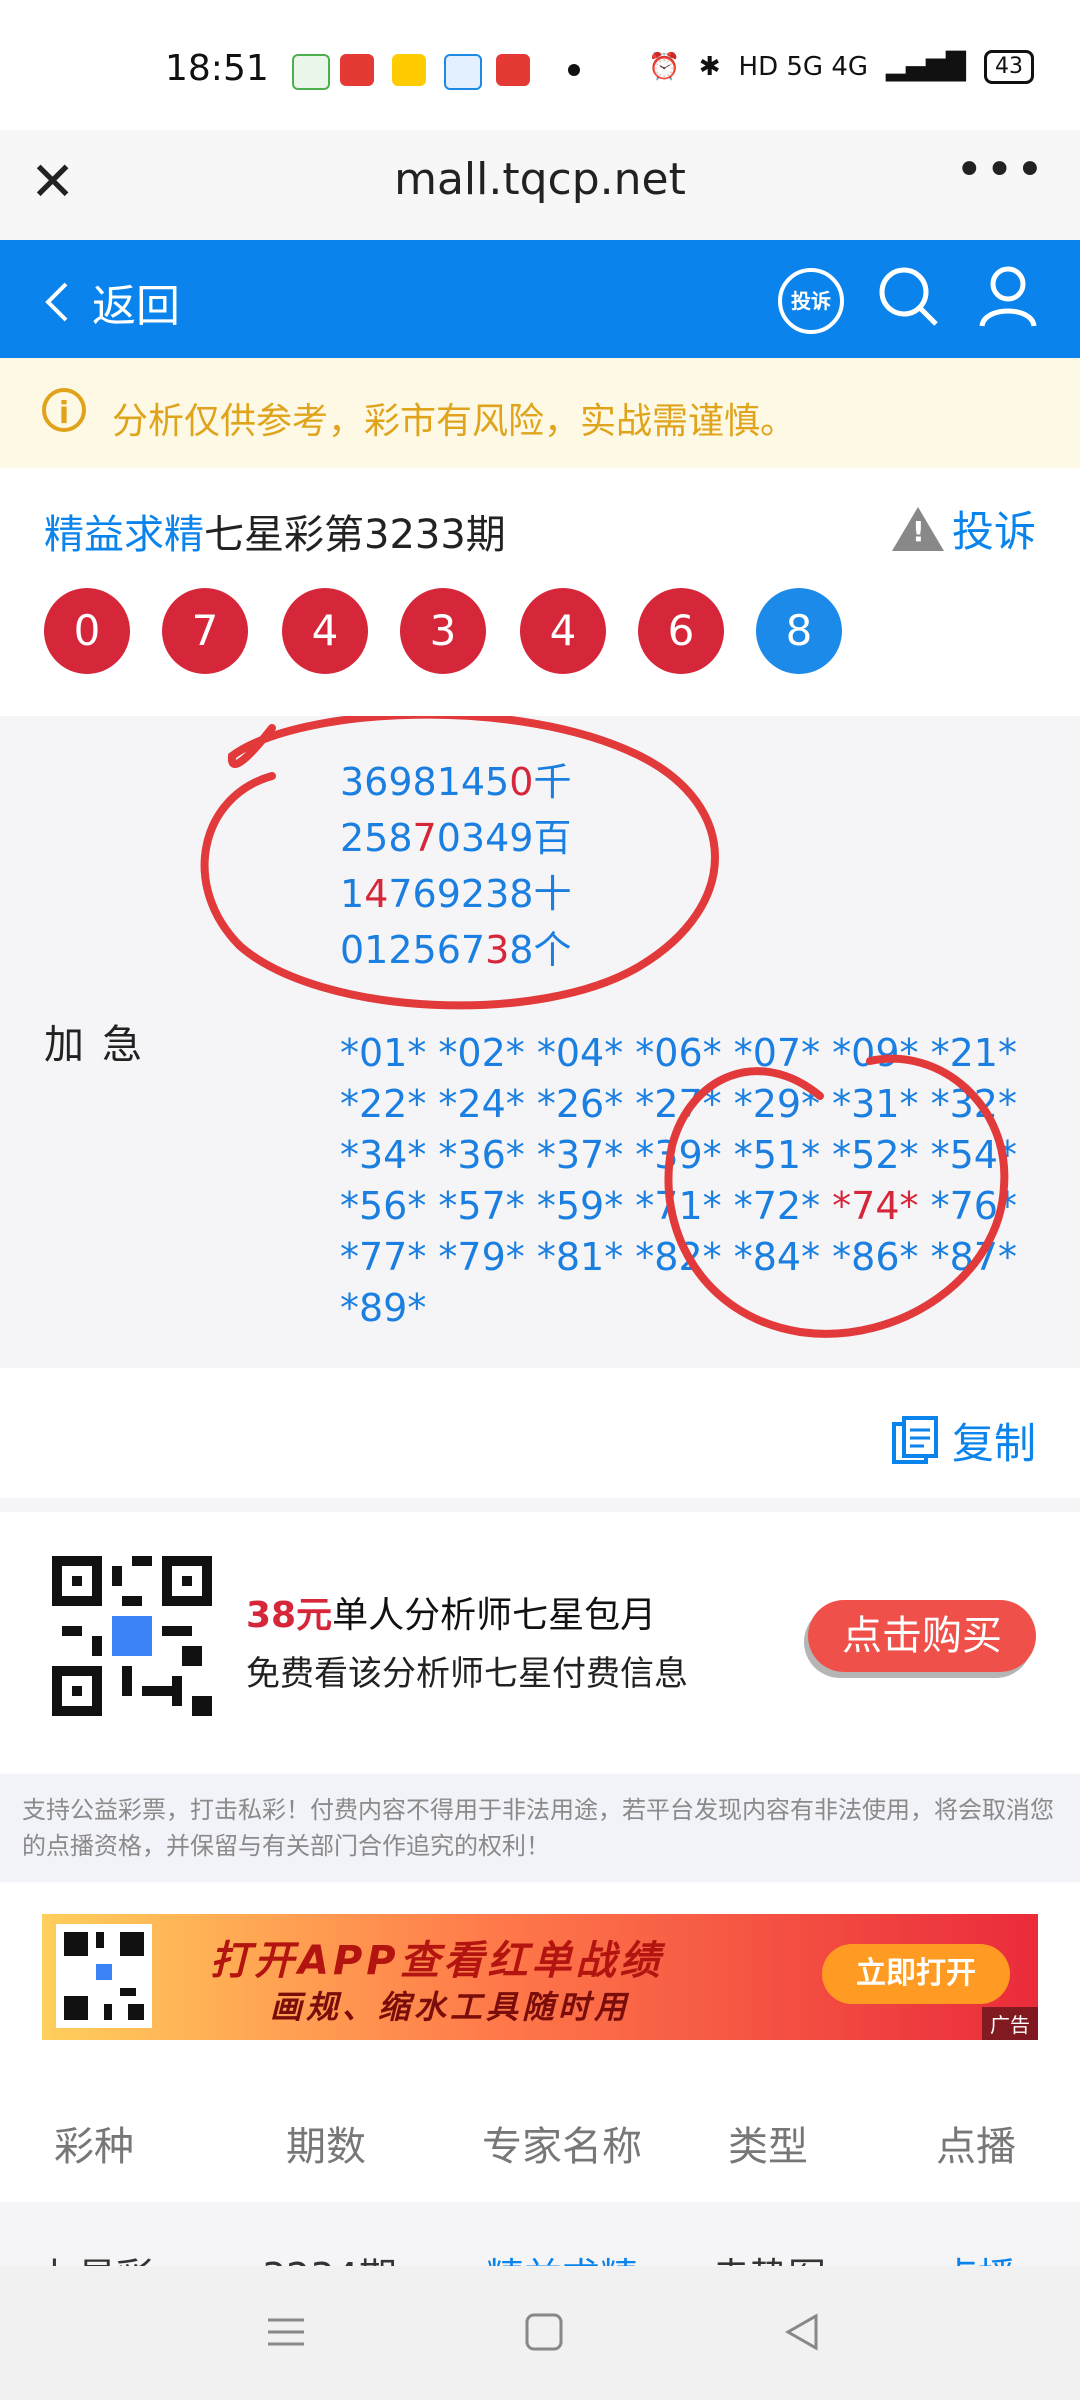  Describe the element at coordinates (409, 70) in the screenshot. I see `game-app-icon` at that location.